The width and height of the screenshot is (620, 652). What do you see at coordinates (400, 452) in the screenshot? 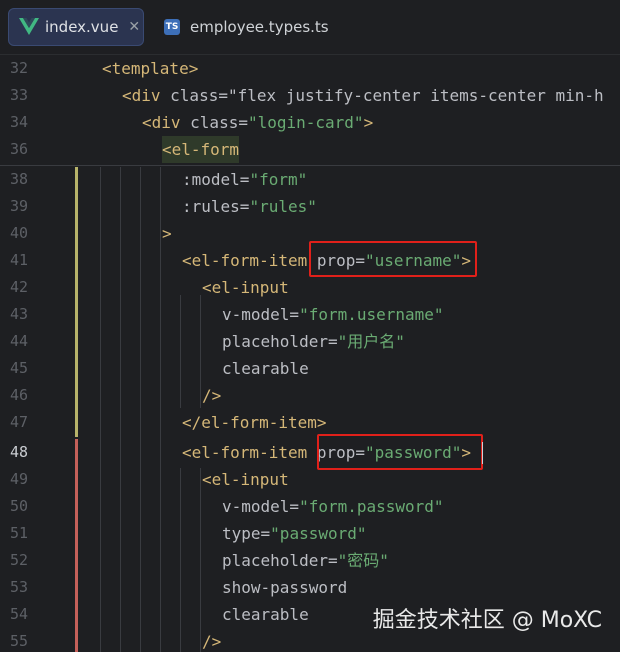
I see `highlight-box-password-prop` at bounding box center [400, 452].